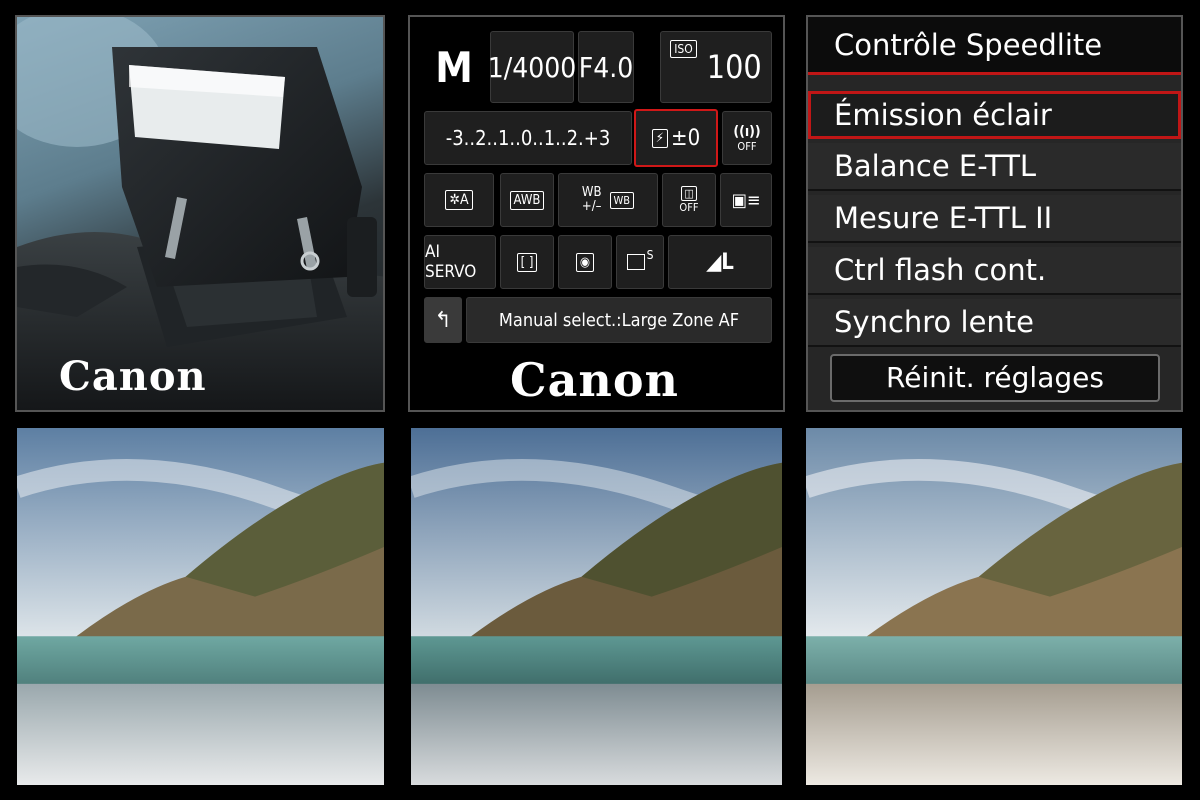  I want to click on wireless-setting: ((ı)) OFF, so click(747, 138).